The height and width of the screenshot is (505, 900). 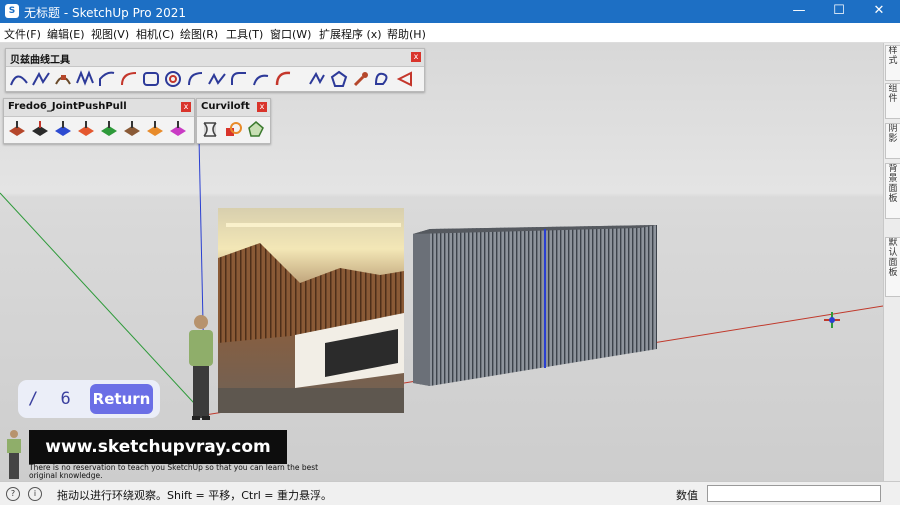 What do you see at coordinates (794, 493) in the screenshot?
I see `measurements-input` at bounding box center [794, 493].